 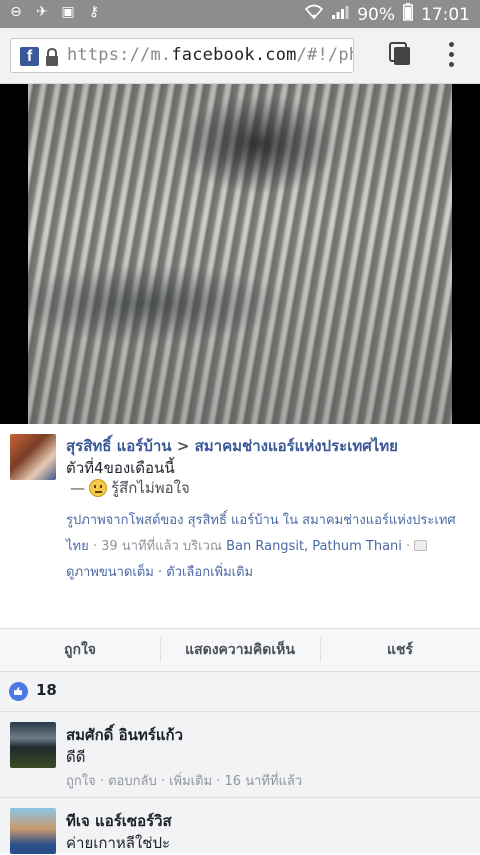 I want to click on airplane-icon: ✈, so click(x=42, y=12).